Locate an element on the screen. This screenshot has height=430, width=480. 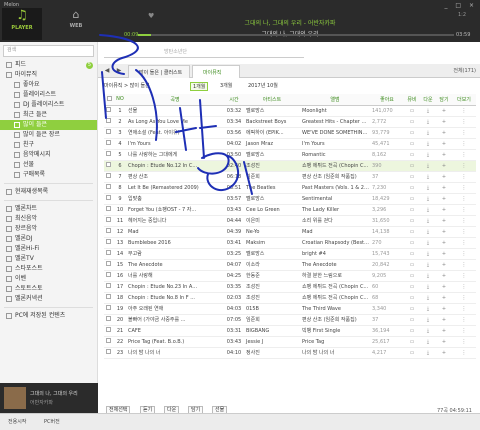
row-album: 소리 위를 걷다 is located at coordinates (335, 221).